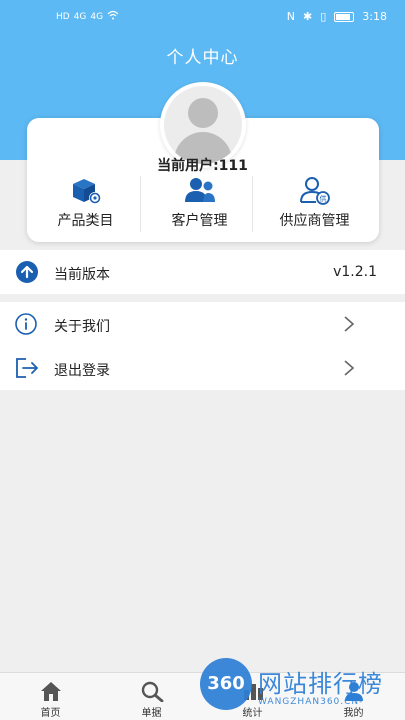 The width and height of the screenshot is (405, 720). What do you see at coordinates (202, 58) in the screenshot?
I see `page-title: 个人中心` at bounding box center [202, 58].